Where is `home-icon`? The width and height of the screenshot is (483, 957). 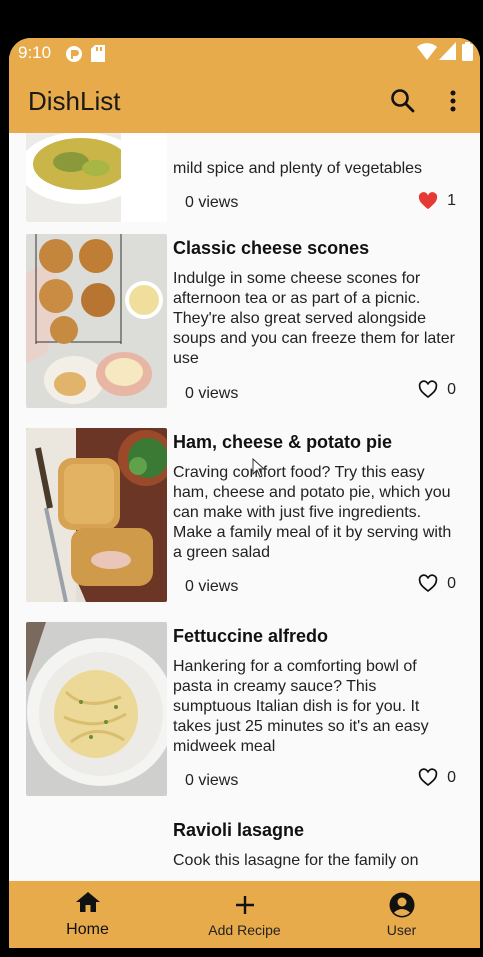
home-icon is located at coordinates (87, 902).